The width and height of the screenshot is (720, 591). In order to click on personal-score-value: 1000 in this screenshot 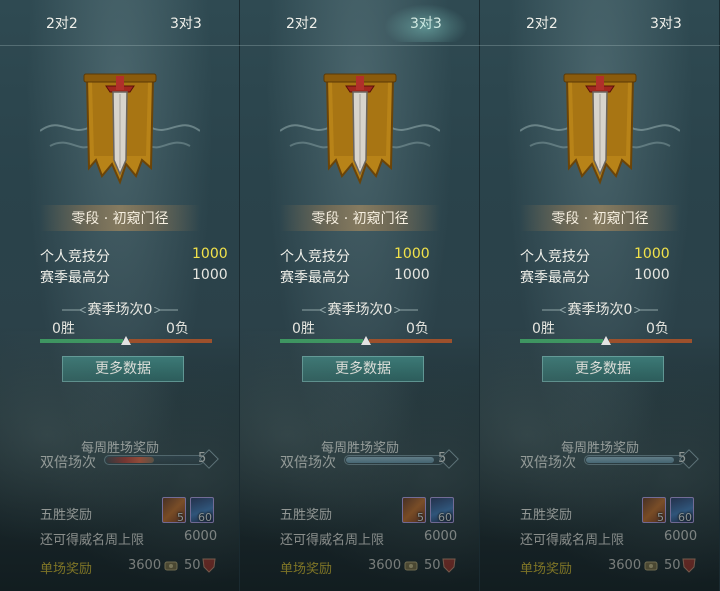, I will do `click(652, 254)`.